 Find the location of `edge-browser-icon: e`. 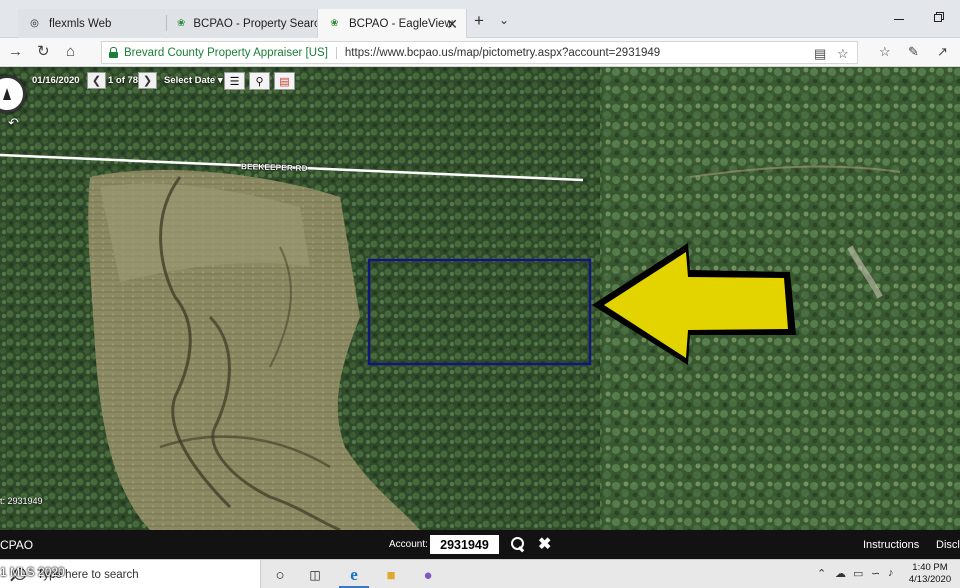

edge-browser-icon: e is located at coordinates (354, 575).